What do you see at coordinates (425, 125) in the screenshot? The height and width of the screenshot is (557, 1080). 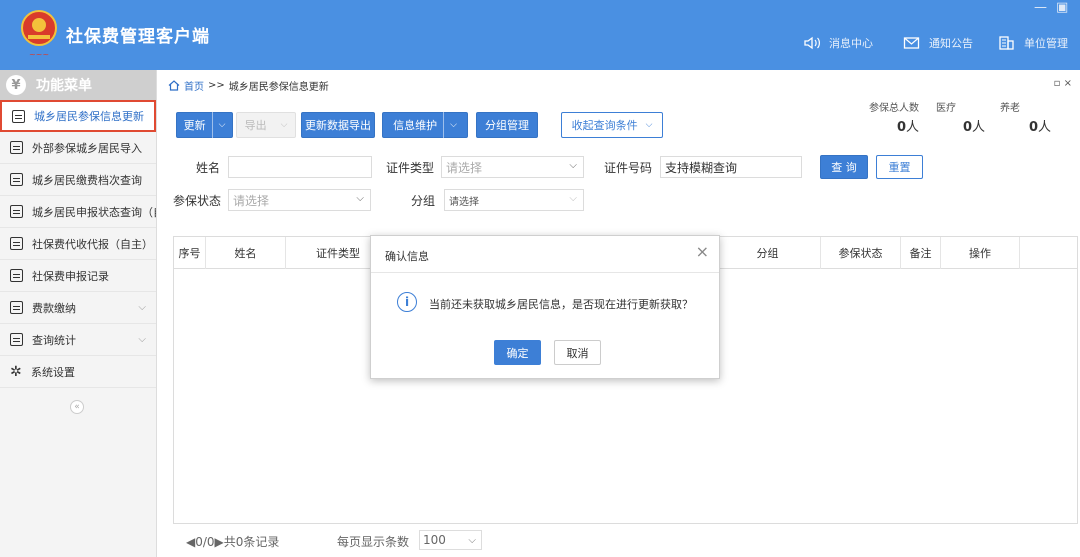 I see `info-maintain-button: 信息维护 ⌵` at bounding box center [425, 125].